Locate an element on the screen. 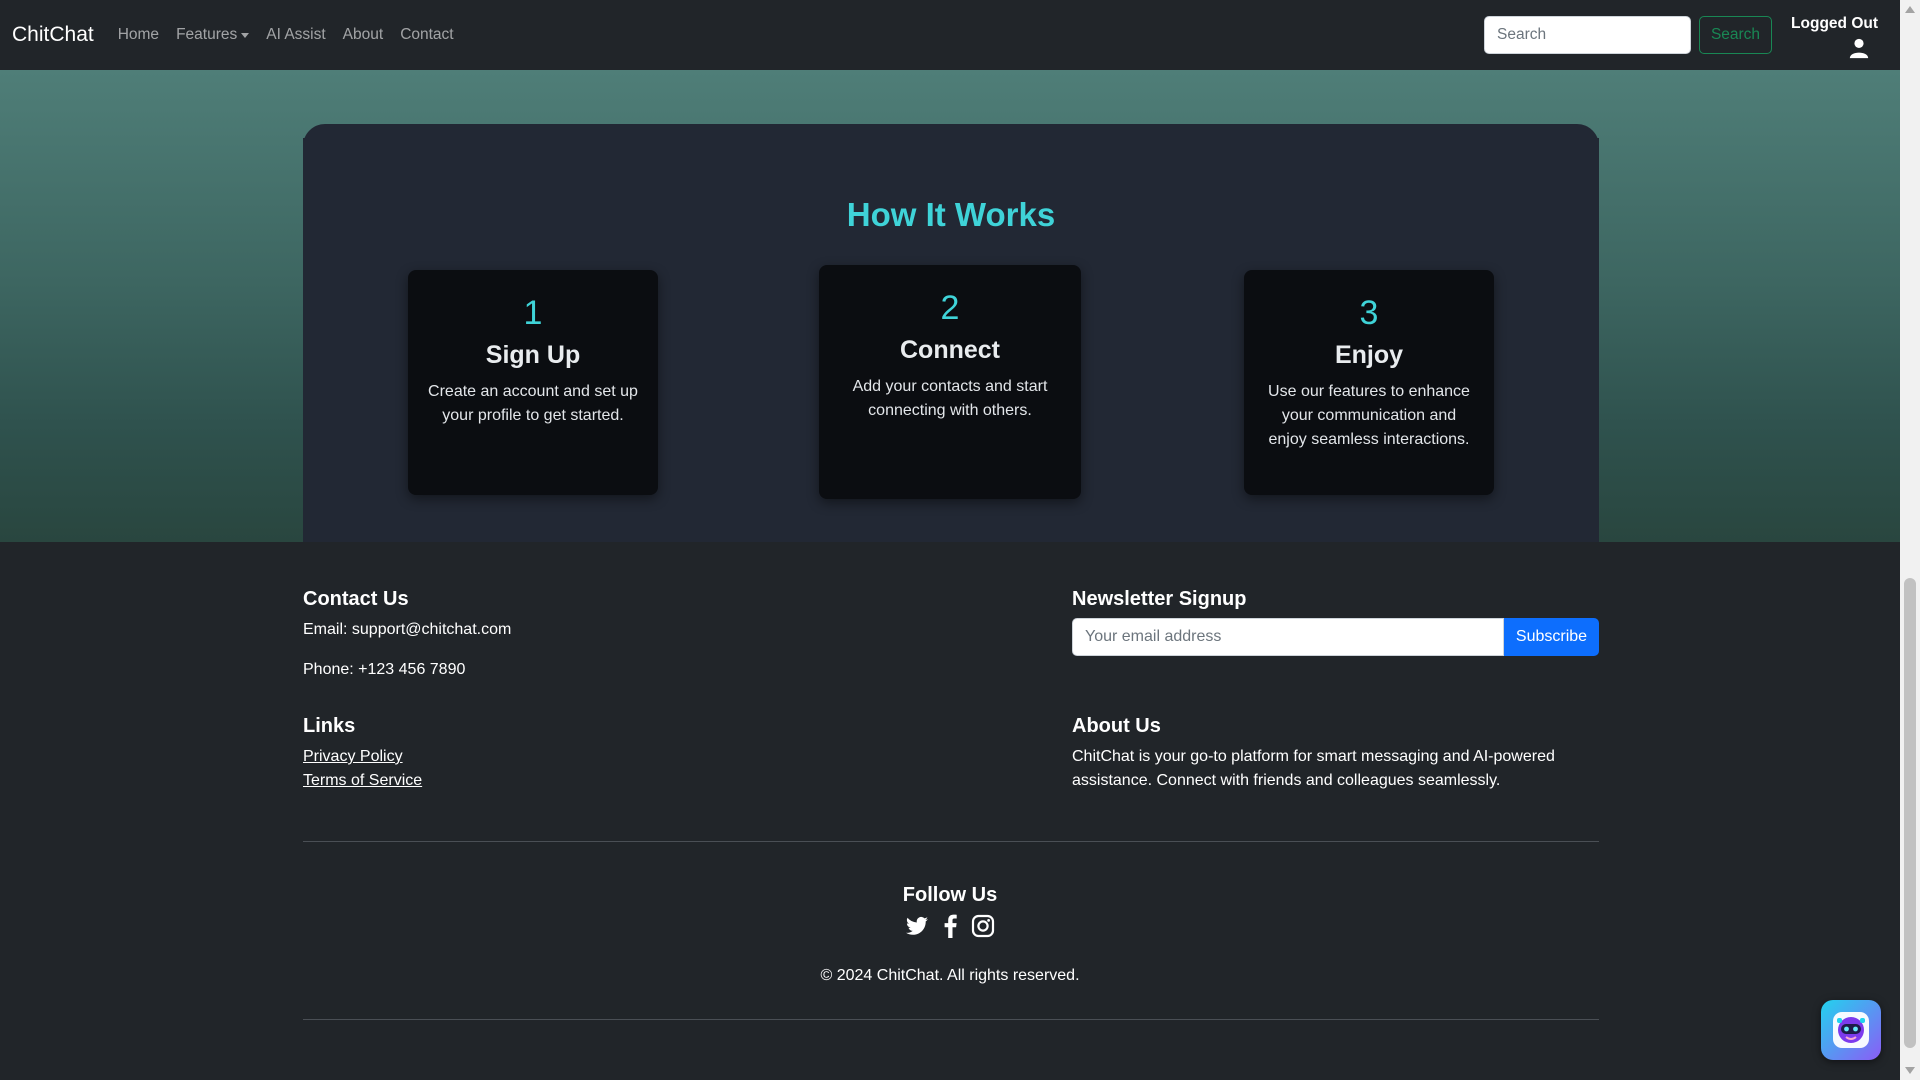 This screenshot has height=1080, width=1920. nav-links: Home Features AI Assist About Contact is located at coordinates (286, 35).